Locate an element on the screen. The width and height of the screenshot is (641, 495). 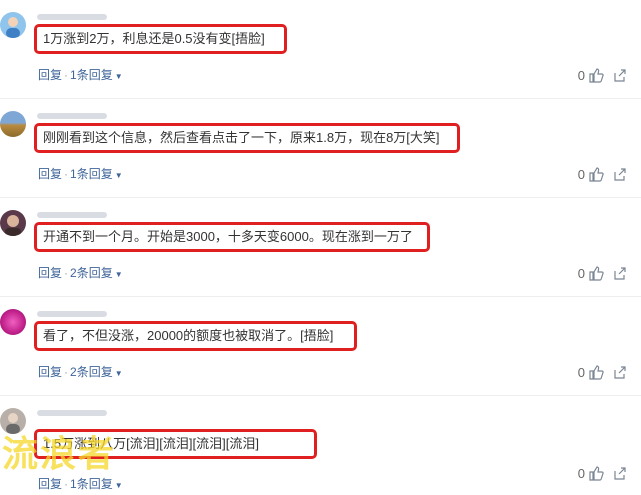
comment-text: 1万涨到2万，利息还是0.5没有变[捂脸] is located at coordinates (160, 39).